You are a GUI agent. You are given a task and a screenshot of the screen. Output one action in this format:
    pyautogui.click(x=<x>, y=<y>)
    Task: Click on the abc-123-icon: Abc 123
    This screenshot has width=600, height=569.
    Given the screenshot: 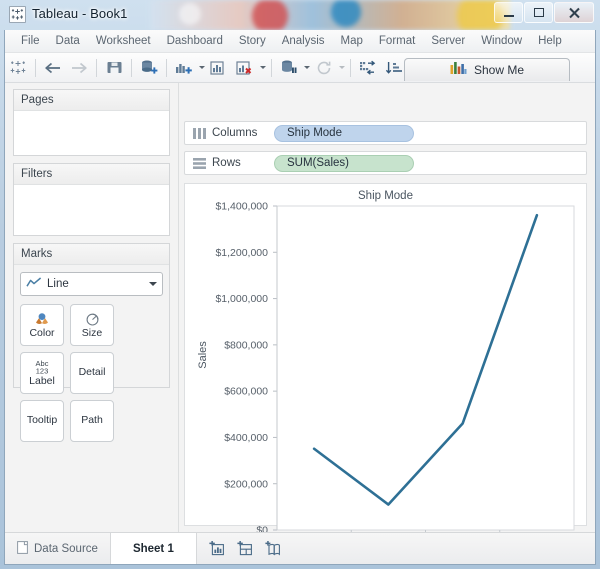 What is the action you would take?
    pyautogui.click(x=42, y=366)
    